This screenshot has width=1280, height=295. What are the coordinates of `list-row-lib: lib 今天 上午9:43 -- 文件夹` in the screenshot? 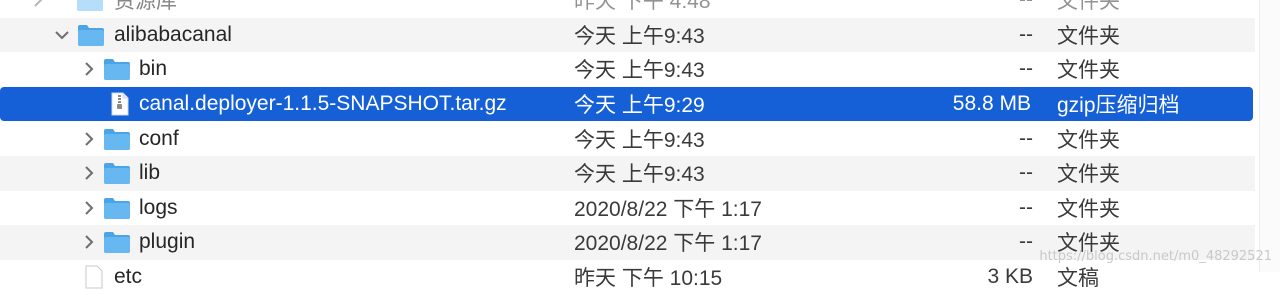 It's located at (627, 173).